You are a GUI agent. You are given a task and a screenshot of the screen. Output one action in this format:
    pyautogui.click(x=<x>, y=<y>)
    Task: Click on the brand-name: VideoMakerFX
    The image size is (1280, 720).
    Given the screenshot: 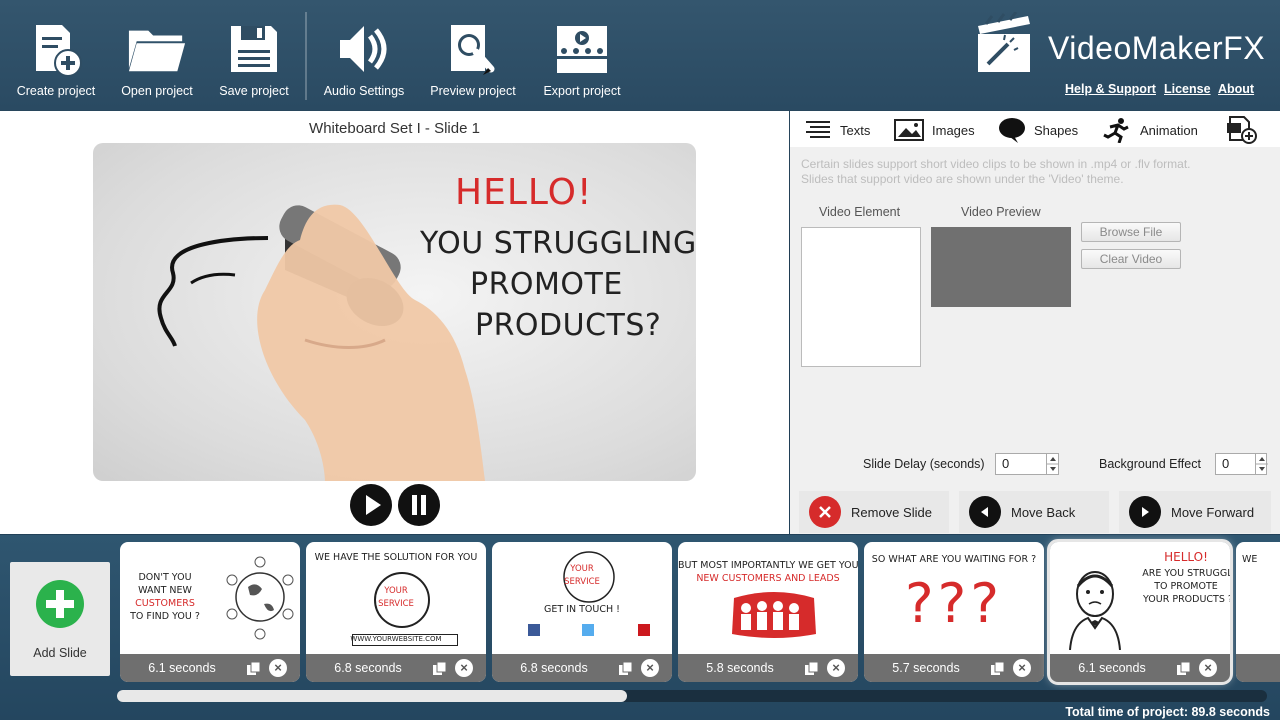 What is the action you would take?
    pyautogui.click(x=1157, y=48)
    